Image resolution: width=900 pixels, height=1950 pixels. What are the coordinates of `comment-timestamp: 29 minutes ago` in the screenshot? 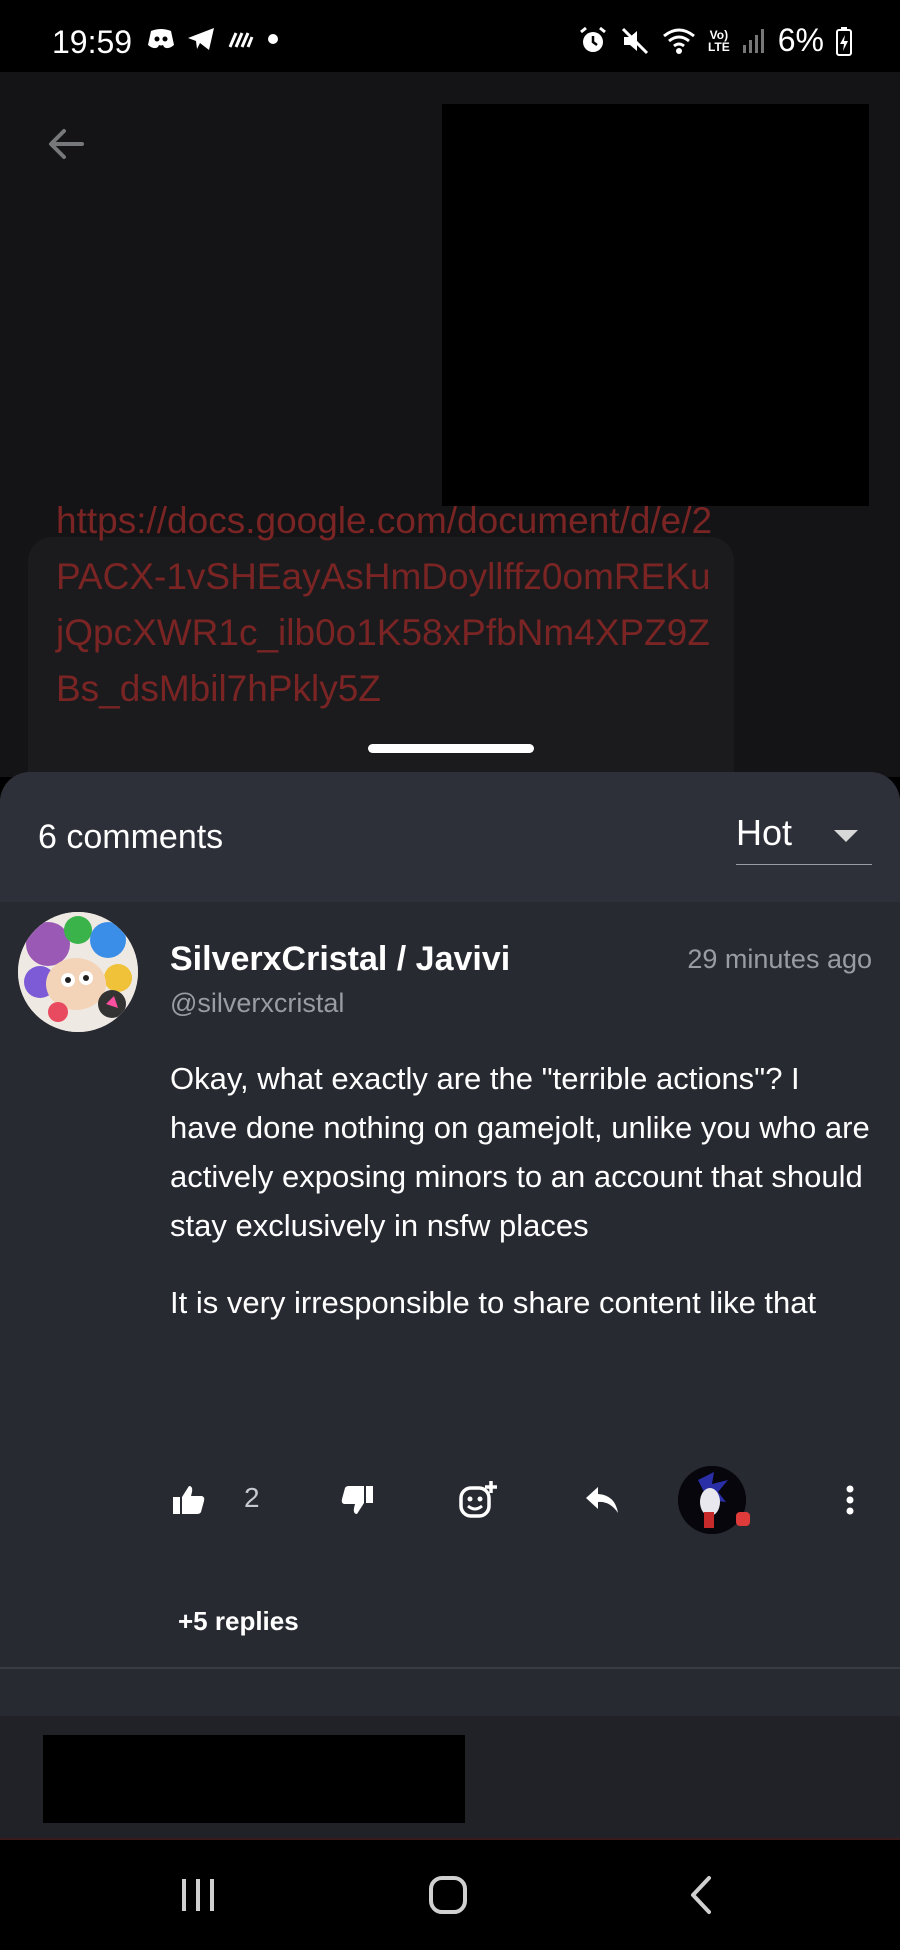 It's located at (779, 959).